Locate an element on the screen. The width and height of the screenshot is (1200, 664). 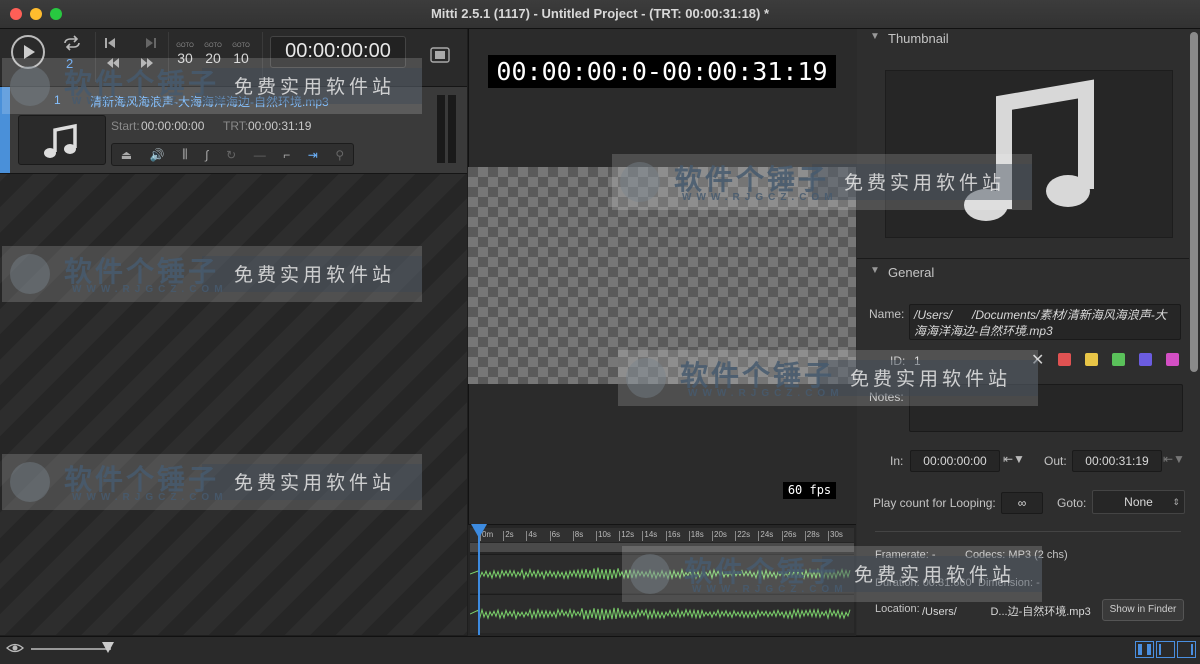
timeline-tick-label: 22s is located at coordinates (744, 534).